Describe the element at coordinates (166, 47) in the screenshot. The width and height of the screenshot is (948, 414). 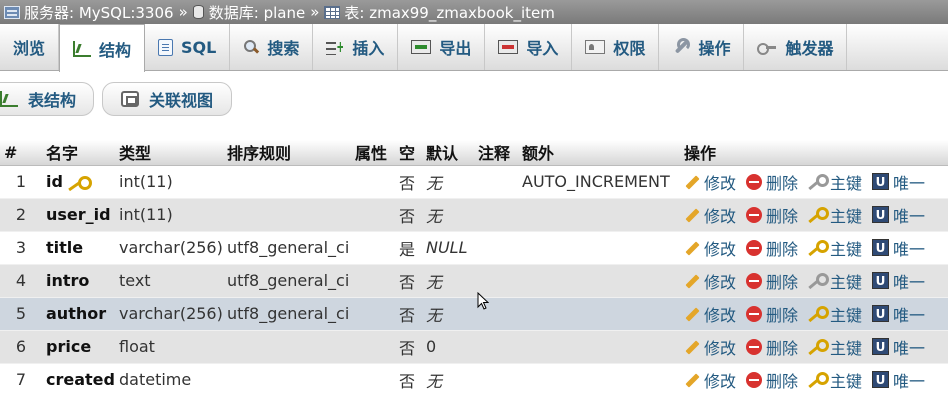
I see `sql-icon` at that location.